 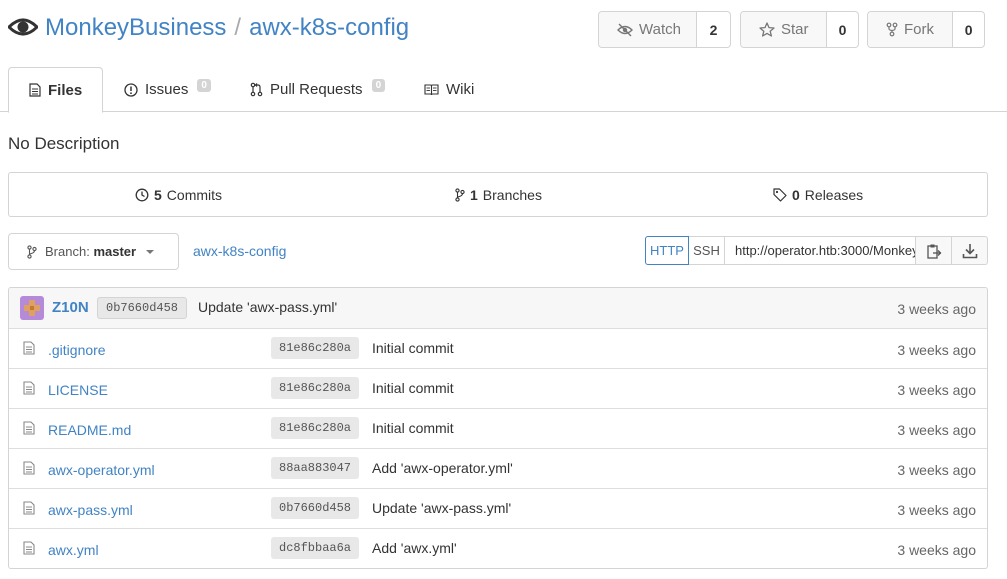 I want to click on download-button, so click(x=970, y=250).